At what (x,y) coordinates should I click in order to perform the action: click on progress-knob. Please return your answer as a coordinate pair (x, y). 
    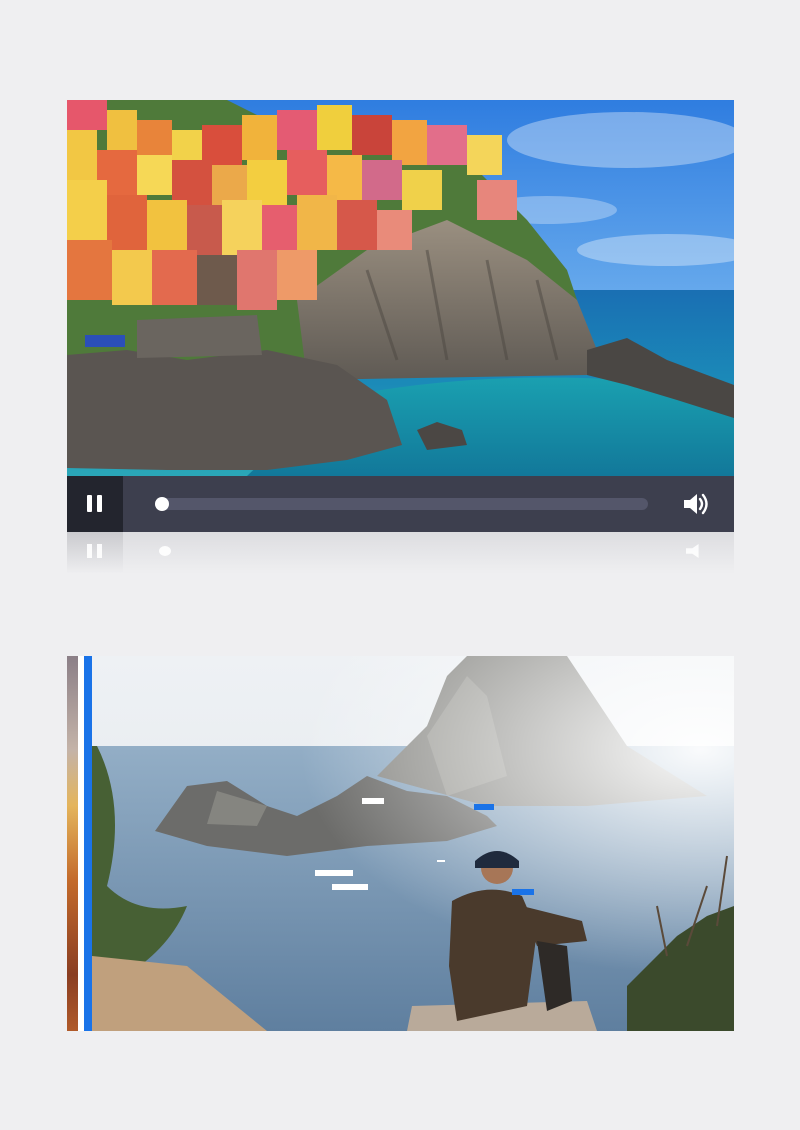
    Looking at the image, I should click on (162, 504).